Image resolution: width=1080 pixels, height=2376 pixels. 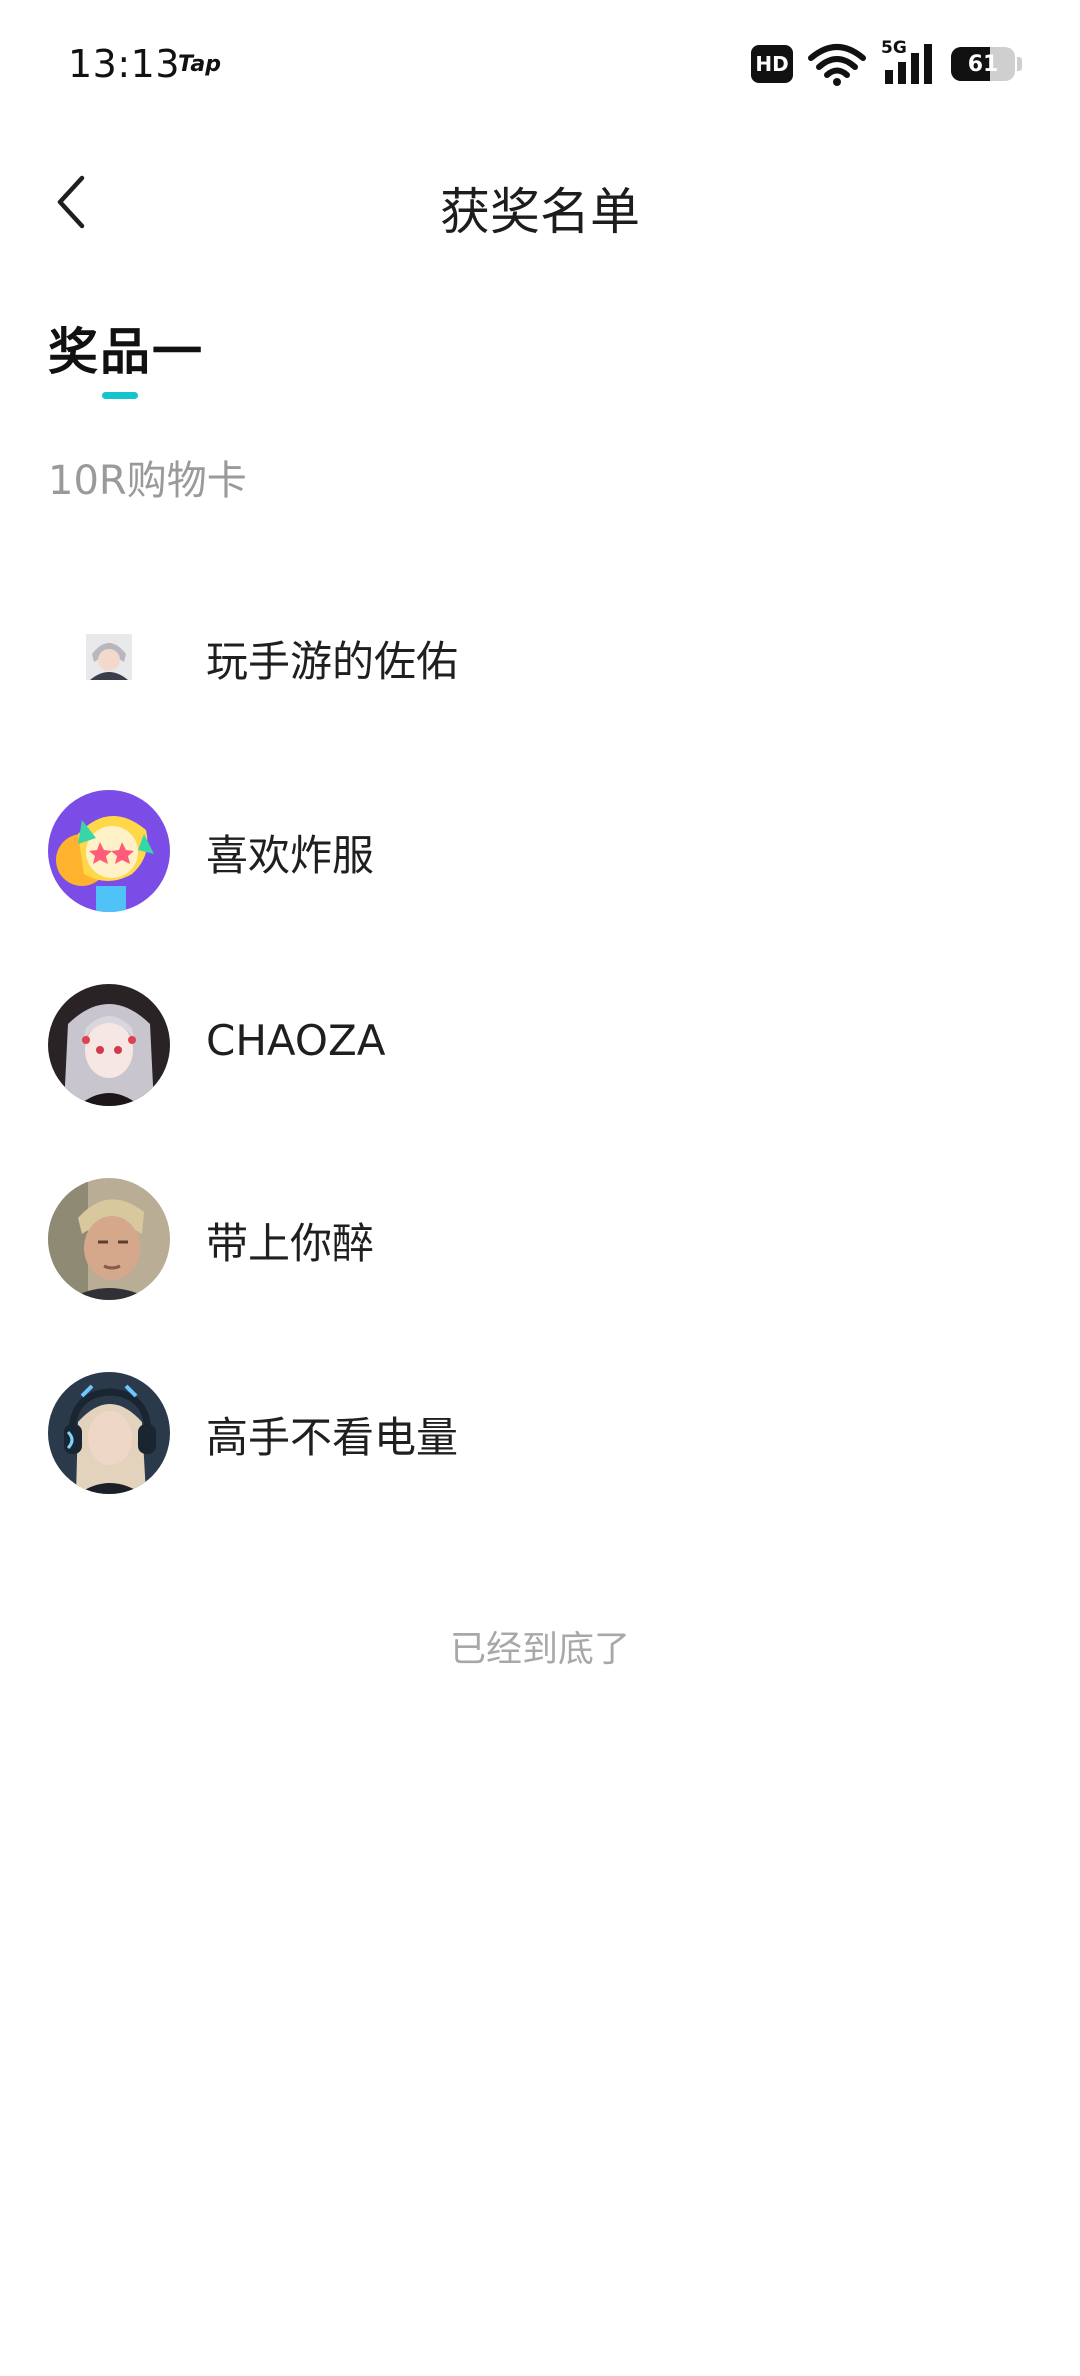 I want to click on nav-bar: 获奖名单, so click(x=540, y=205).